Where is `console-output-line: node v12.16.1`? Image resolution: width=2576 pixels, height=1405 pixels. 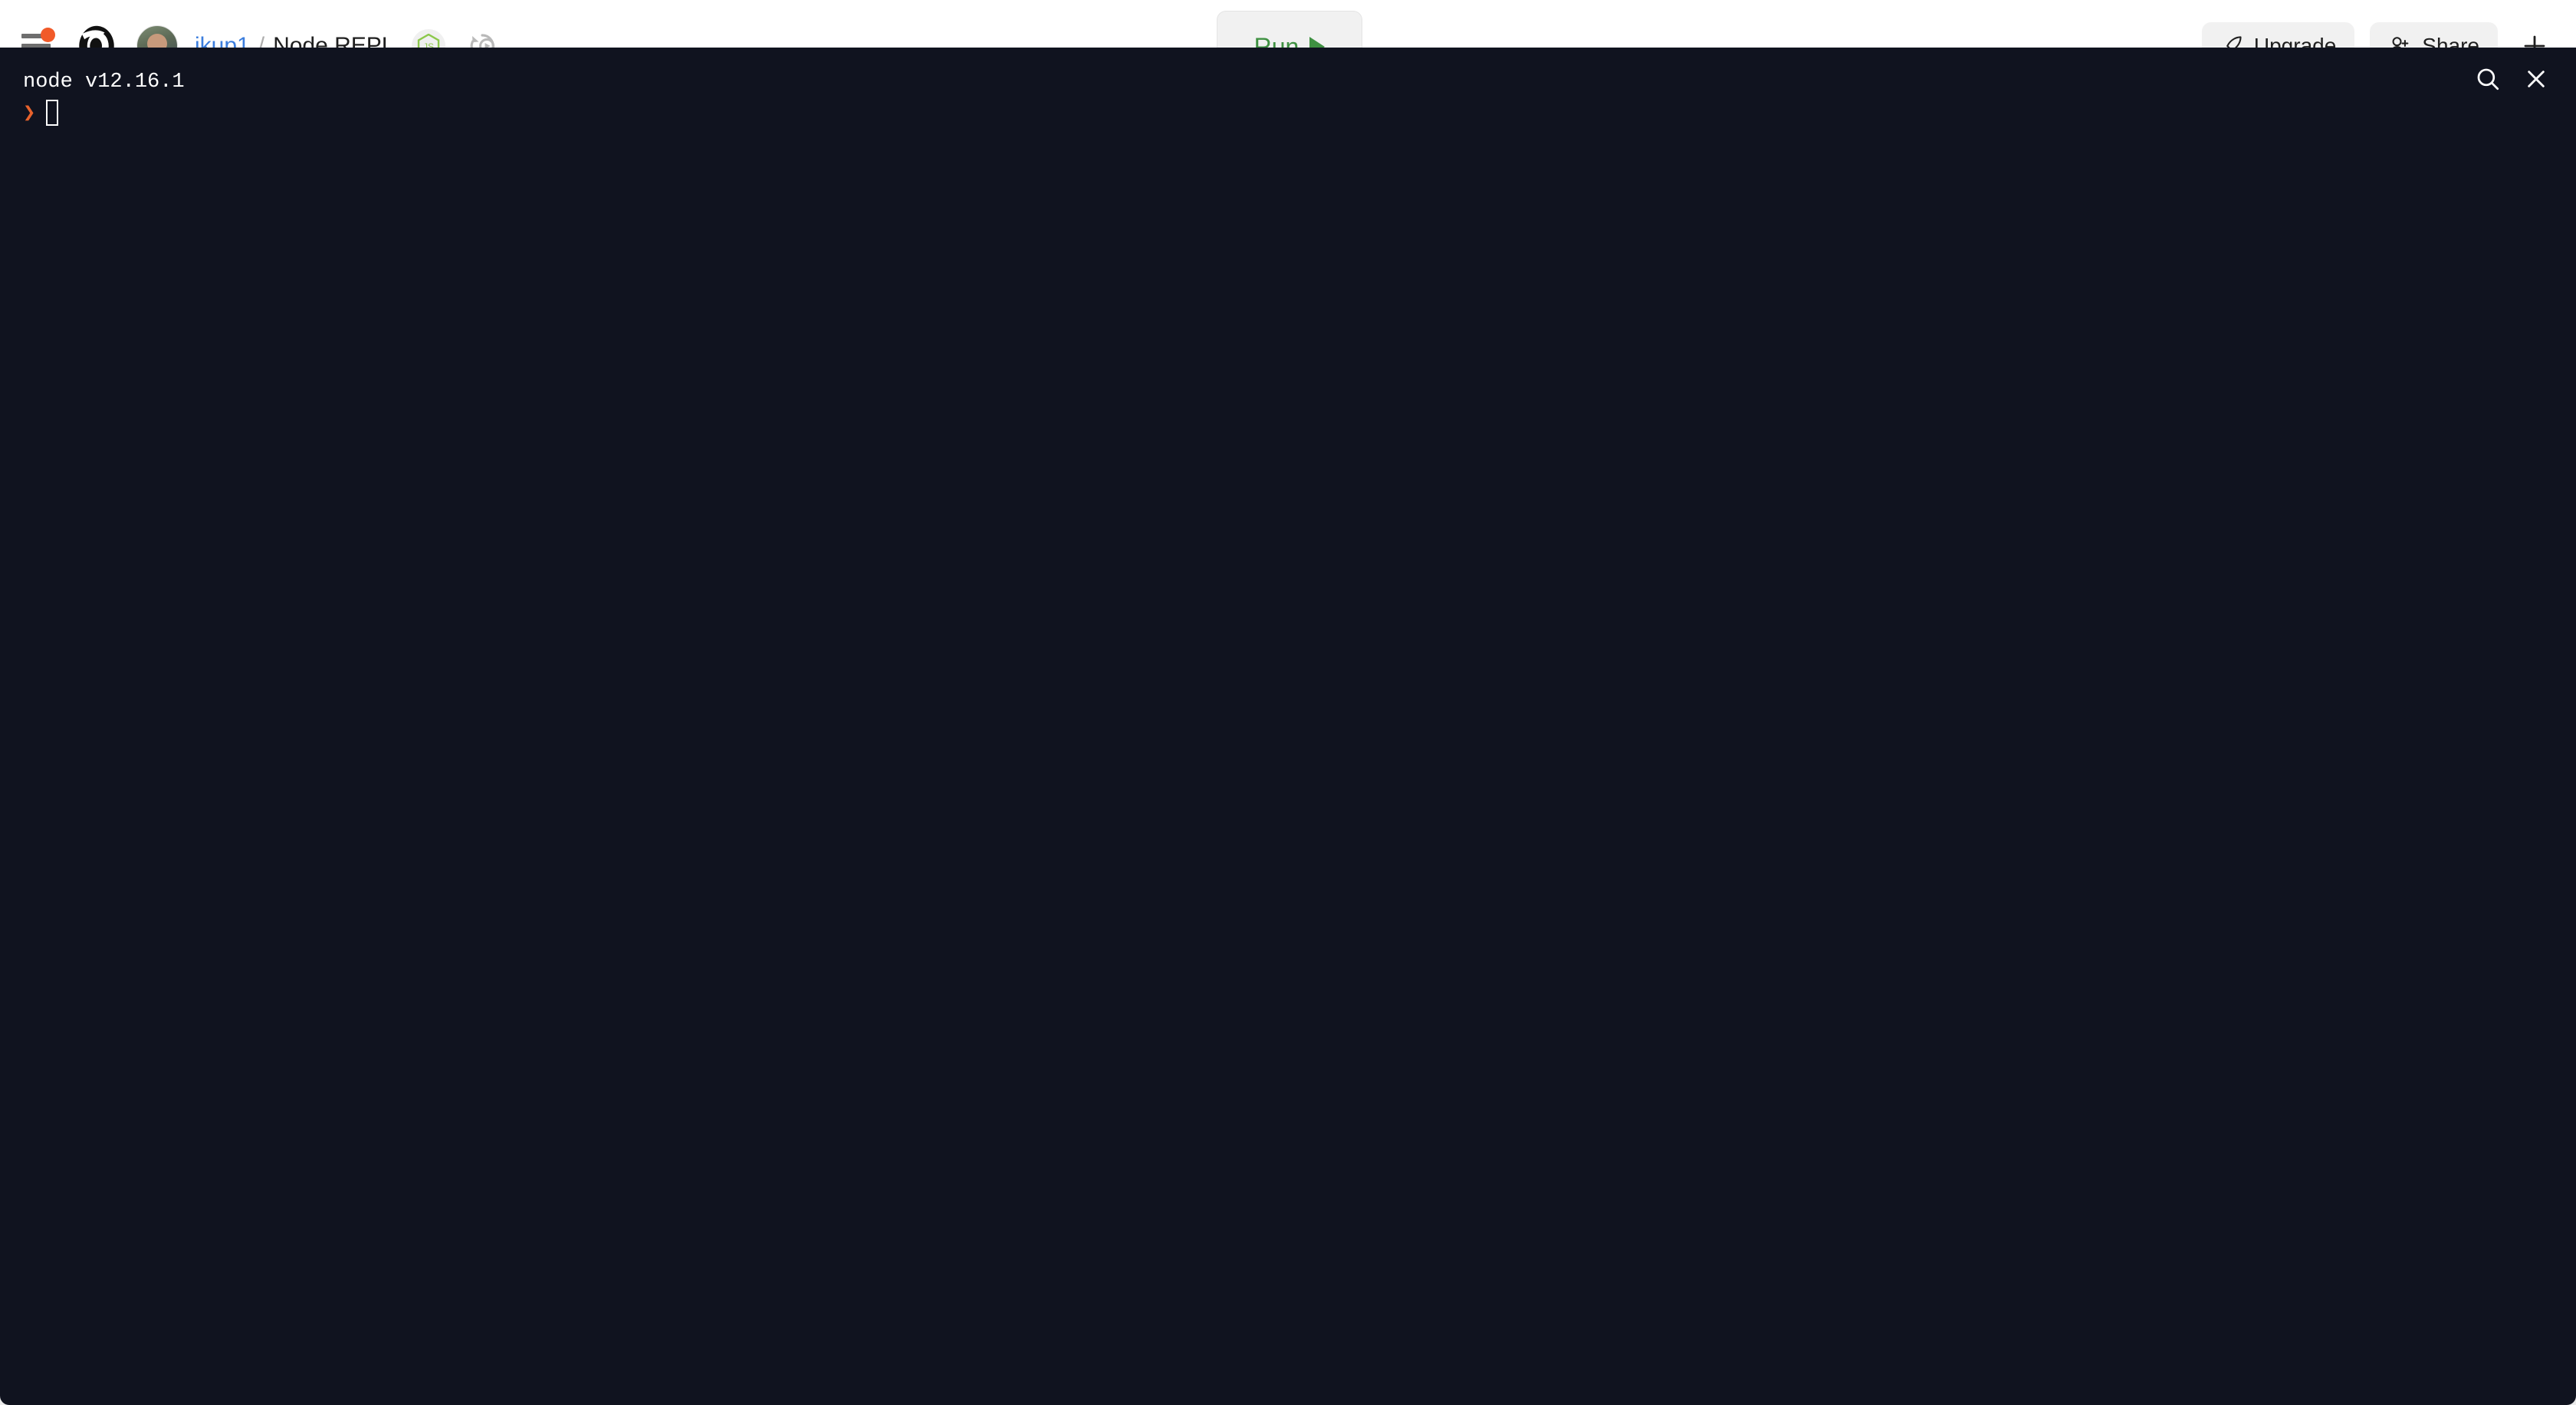 console-output-line: node v12.16.1 is located at coordinates (104, 83).